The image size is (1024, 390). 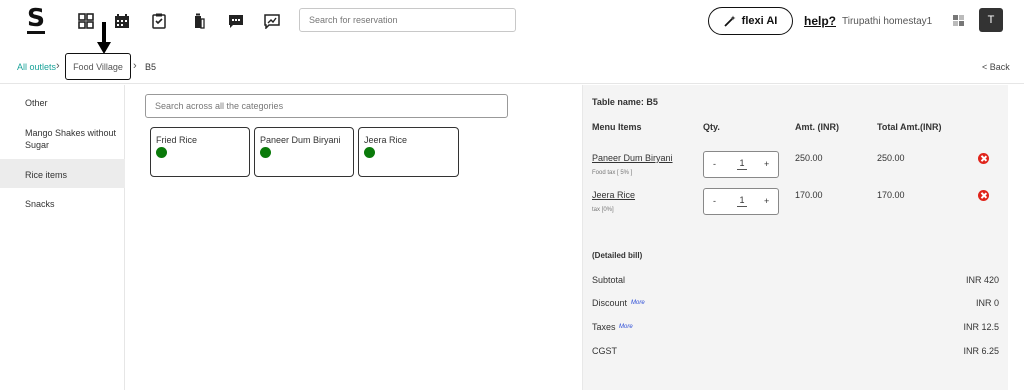 I want to click on checklist-icon, so click(x=159, y=21).